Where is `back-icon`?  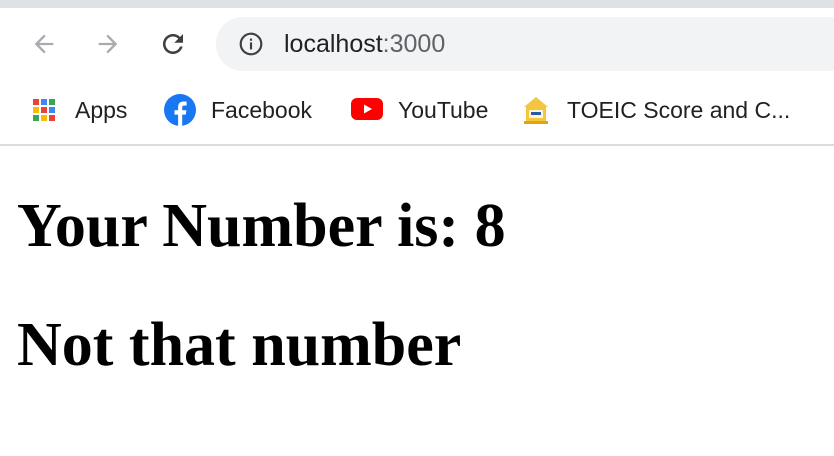
back-icon is located at coordinates (44, 44).